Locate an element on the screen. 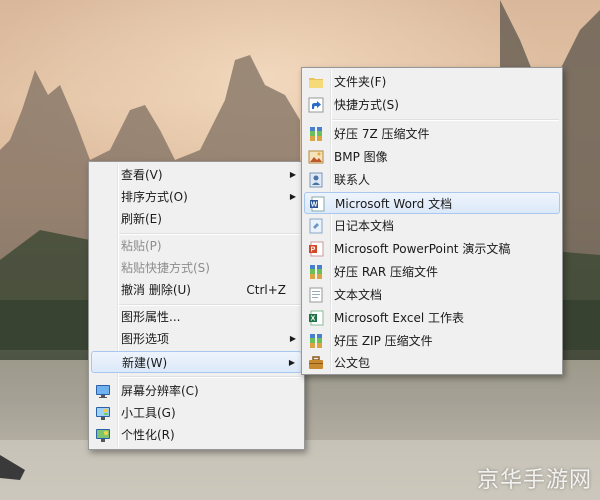 The width and height of the screenshot is (600, 500). menu-item-label: 文件夹(F) is located at coordinates (360, 82).